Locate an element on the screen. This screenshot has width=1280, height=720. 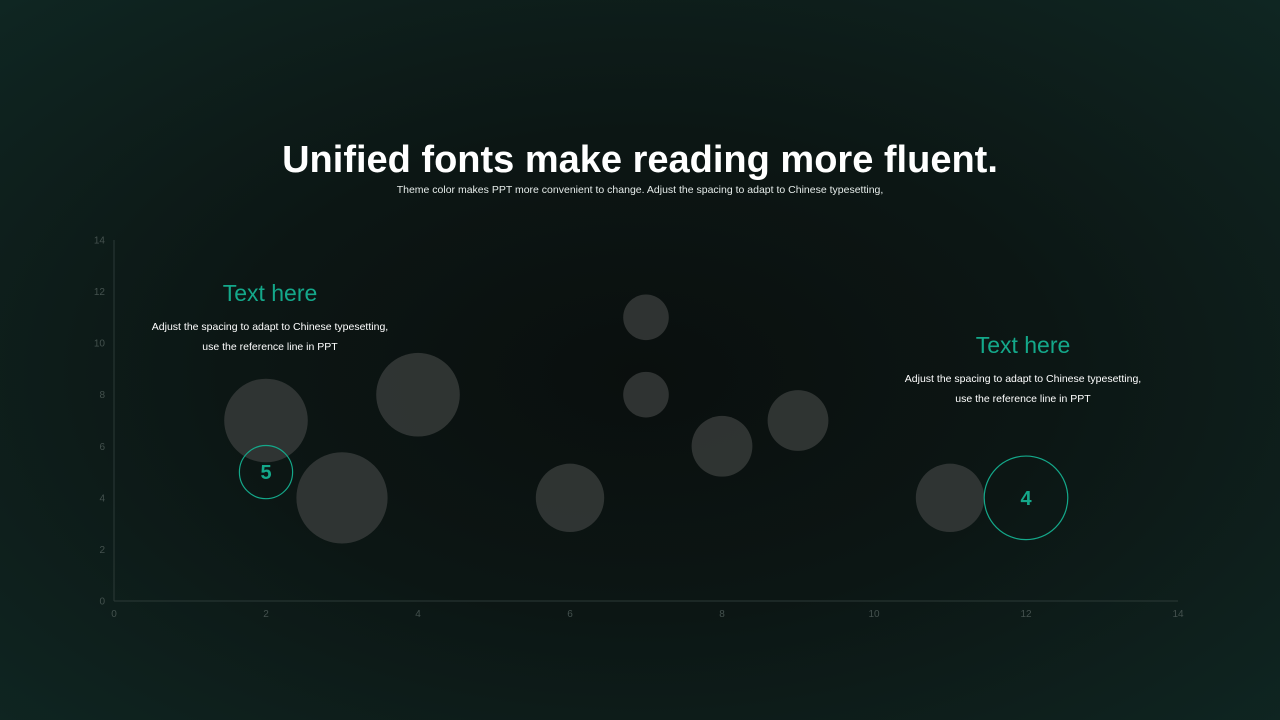
x-tick-label: 12 is located at coordinates (1026, 614).